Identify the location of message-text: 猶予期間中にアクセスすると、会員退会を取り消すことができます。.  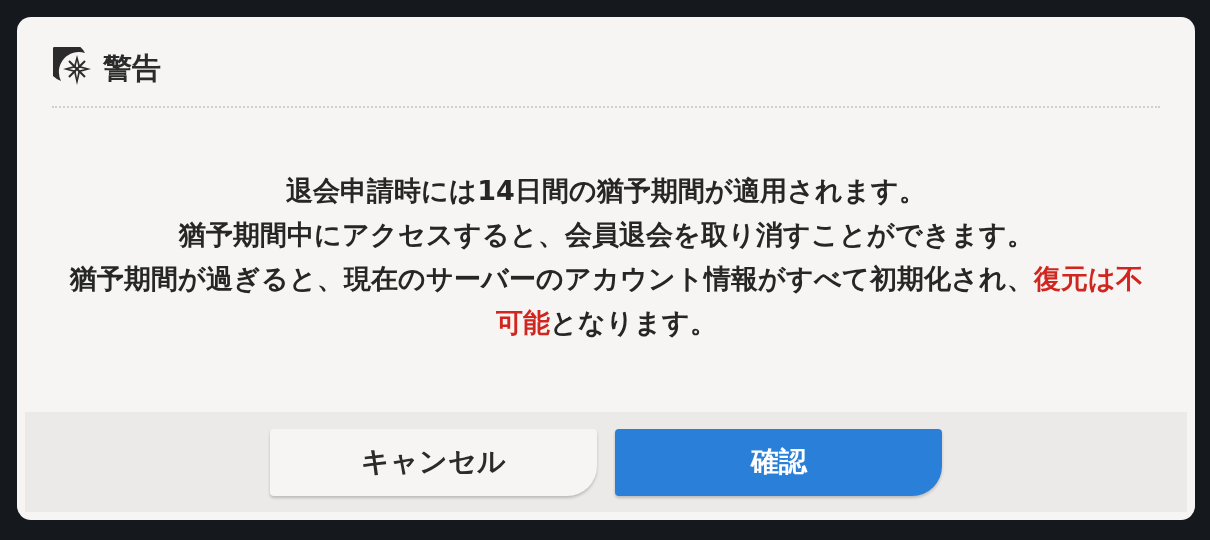
(606, 235).